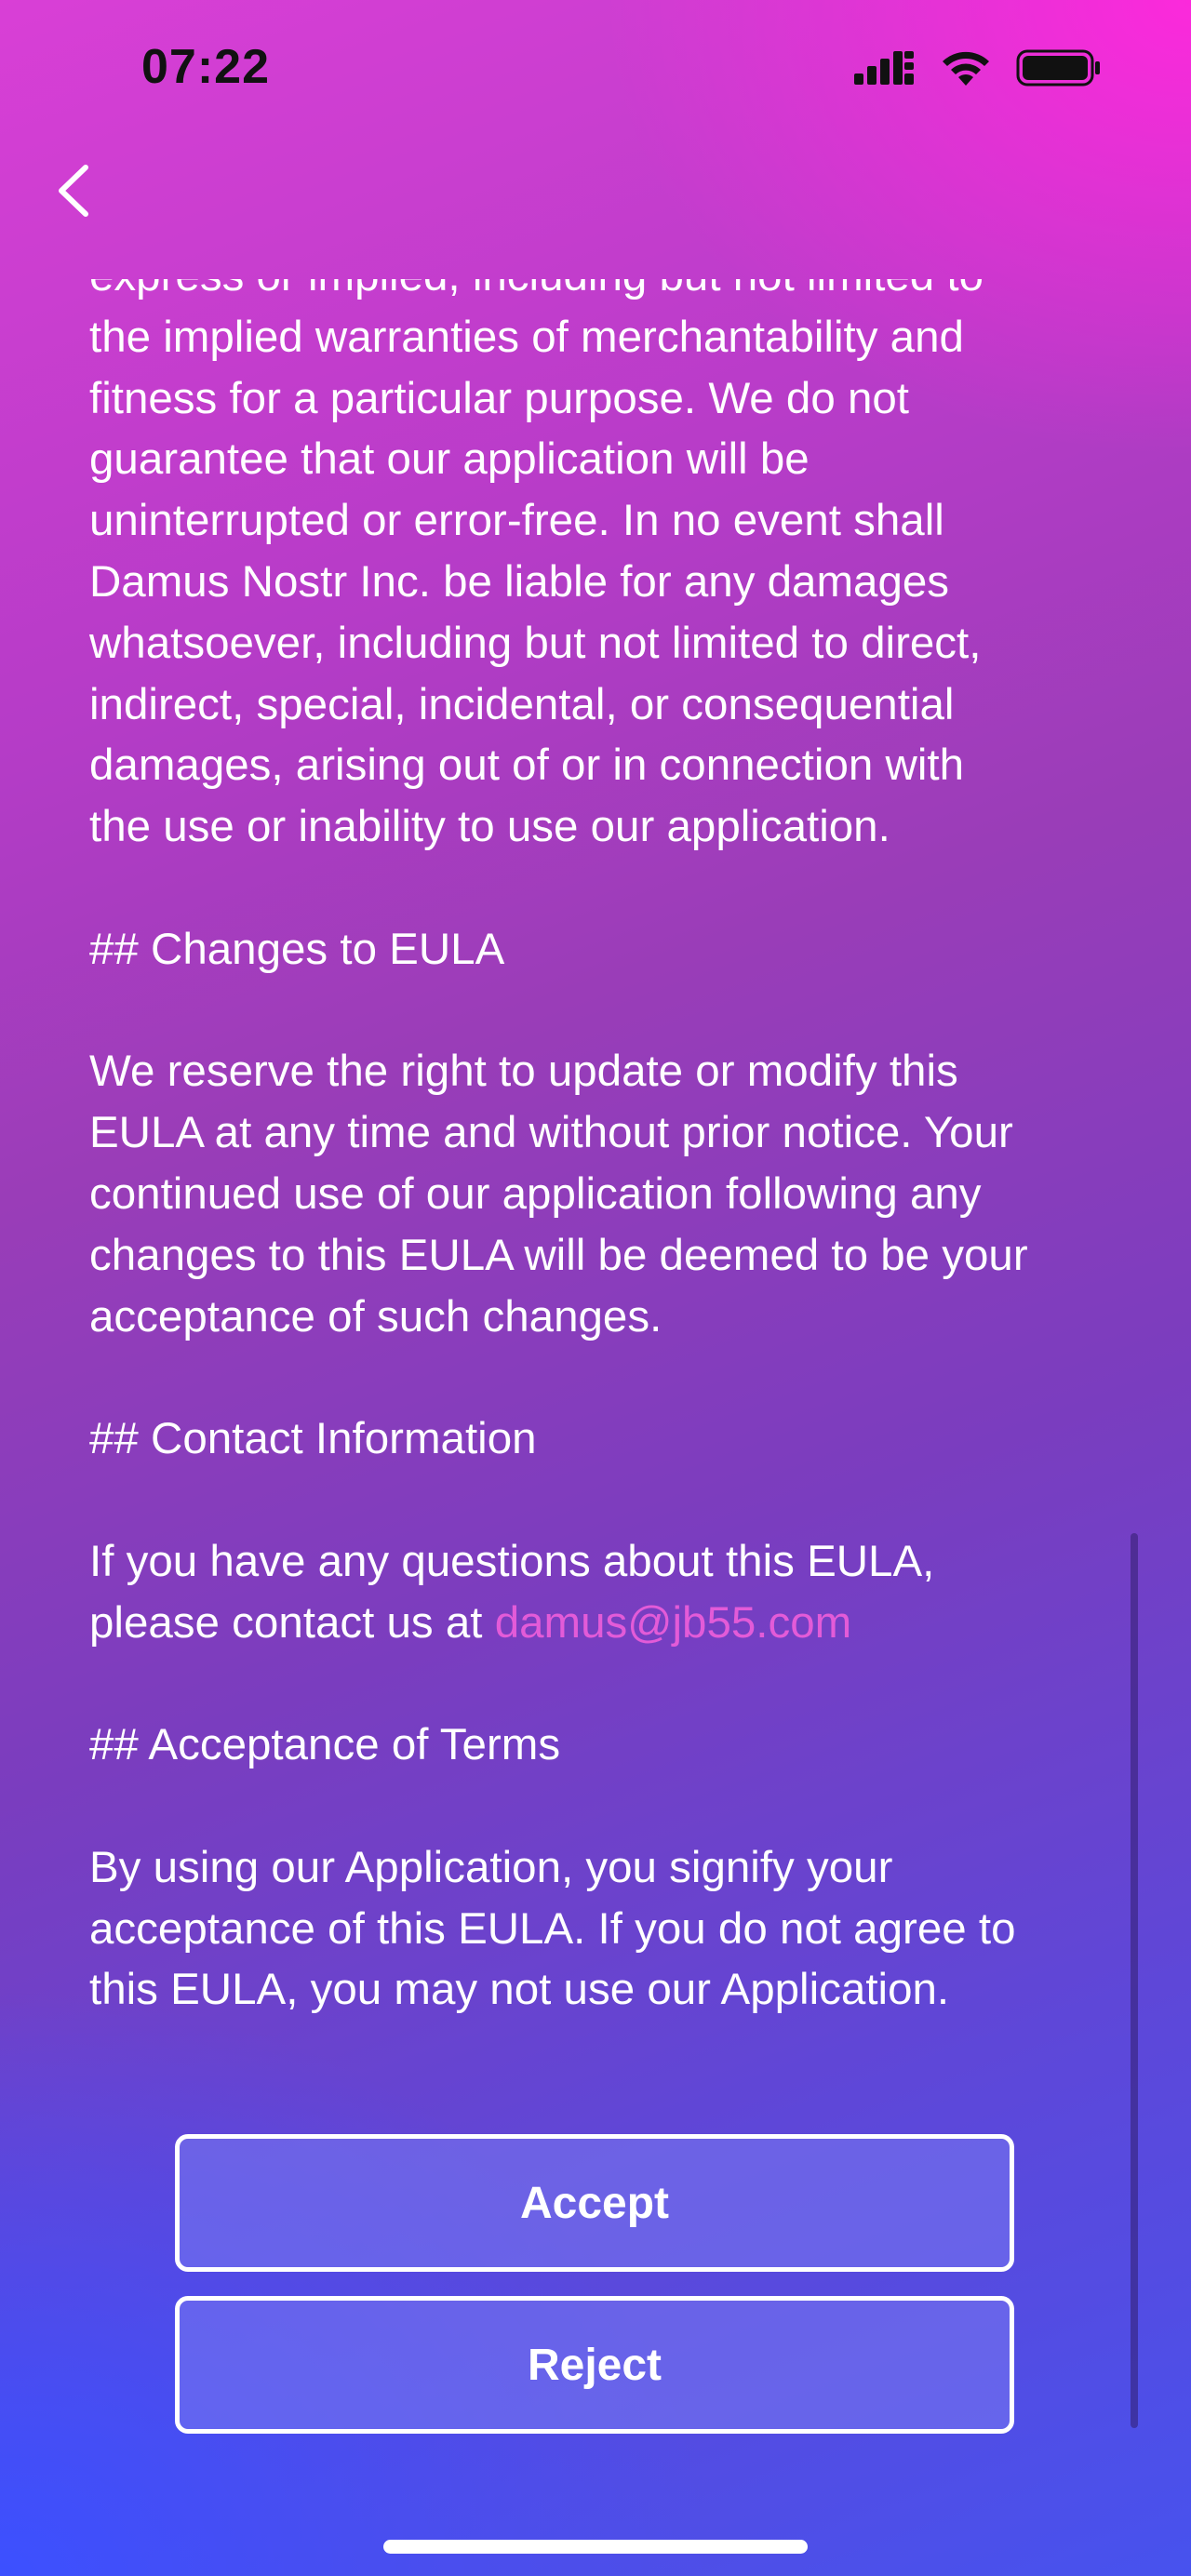  Describe the element at coordinates (325, 1745) in the screenshot. I see `acceptance-heading: ## Acceptance of Terms` at that location.